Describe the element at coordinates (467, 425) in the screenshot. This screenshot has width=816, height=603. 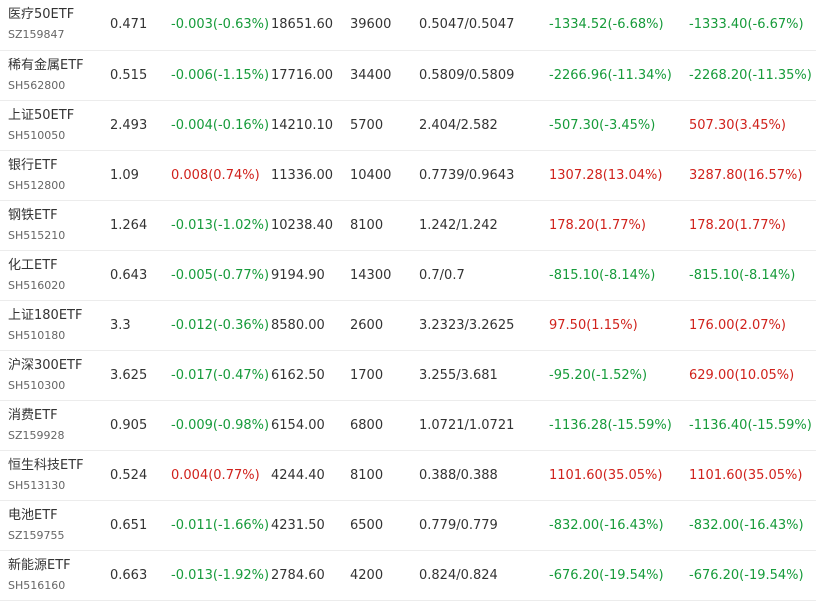
I see `cost-price-cell: 1.0721/1.0721` at that location.